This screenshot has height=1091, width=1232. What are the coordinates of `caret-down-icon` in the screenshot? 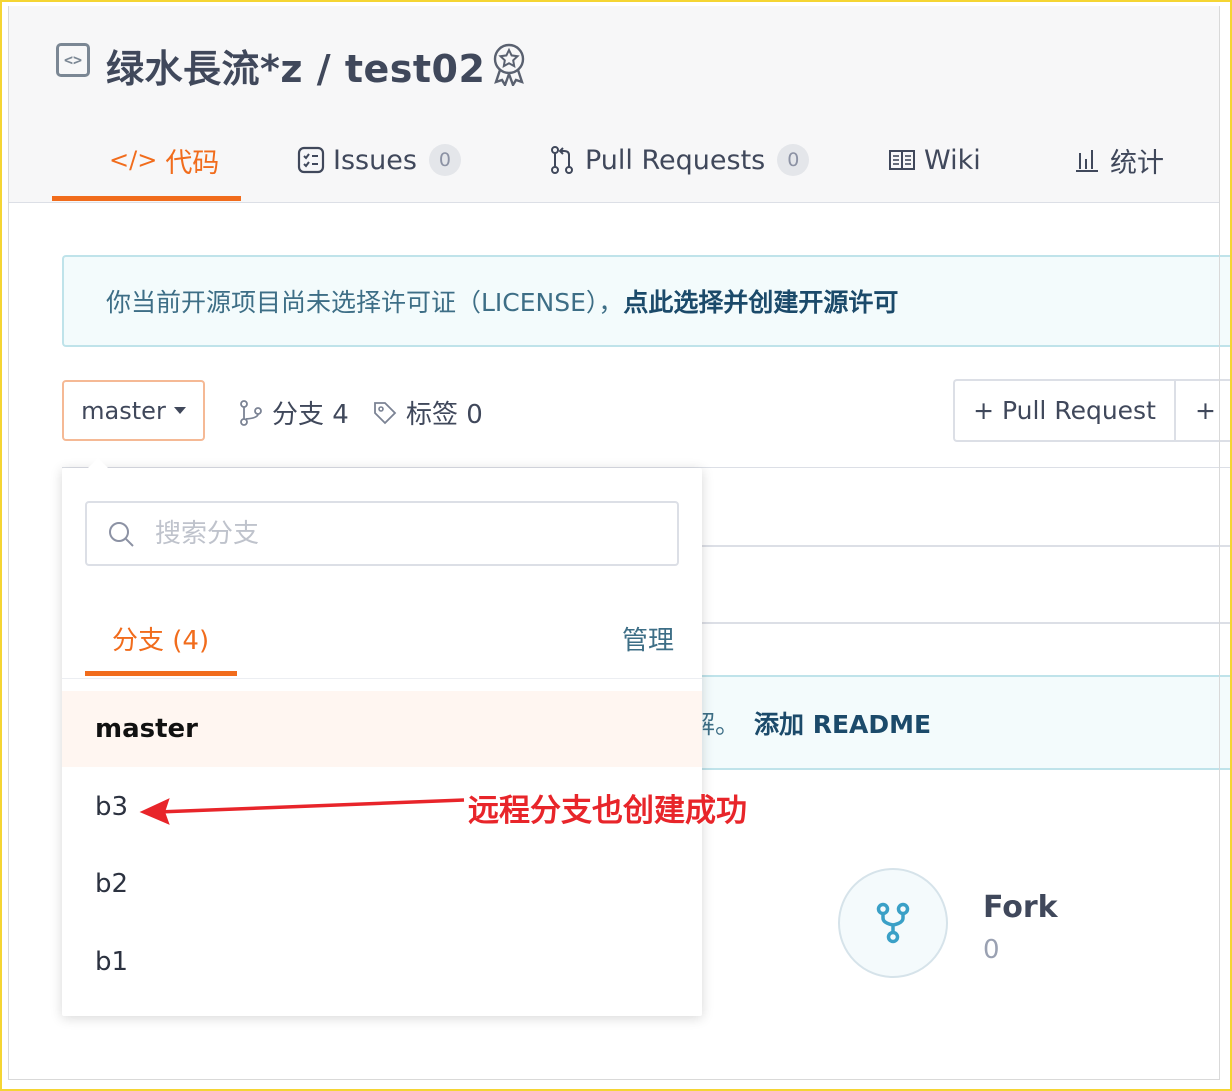 It's located at (179, 410).